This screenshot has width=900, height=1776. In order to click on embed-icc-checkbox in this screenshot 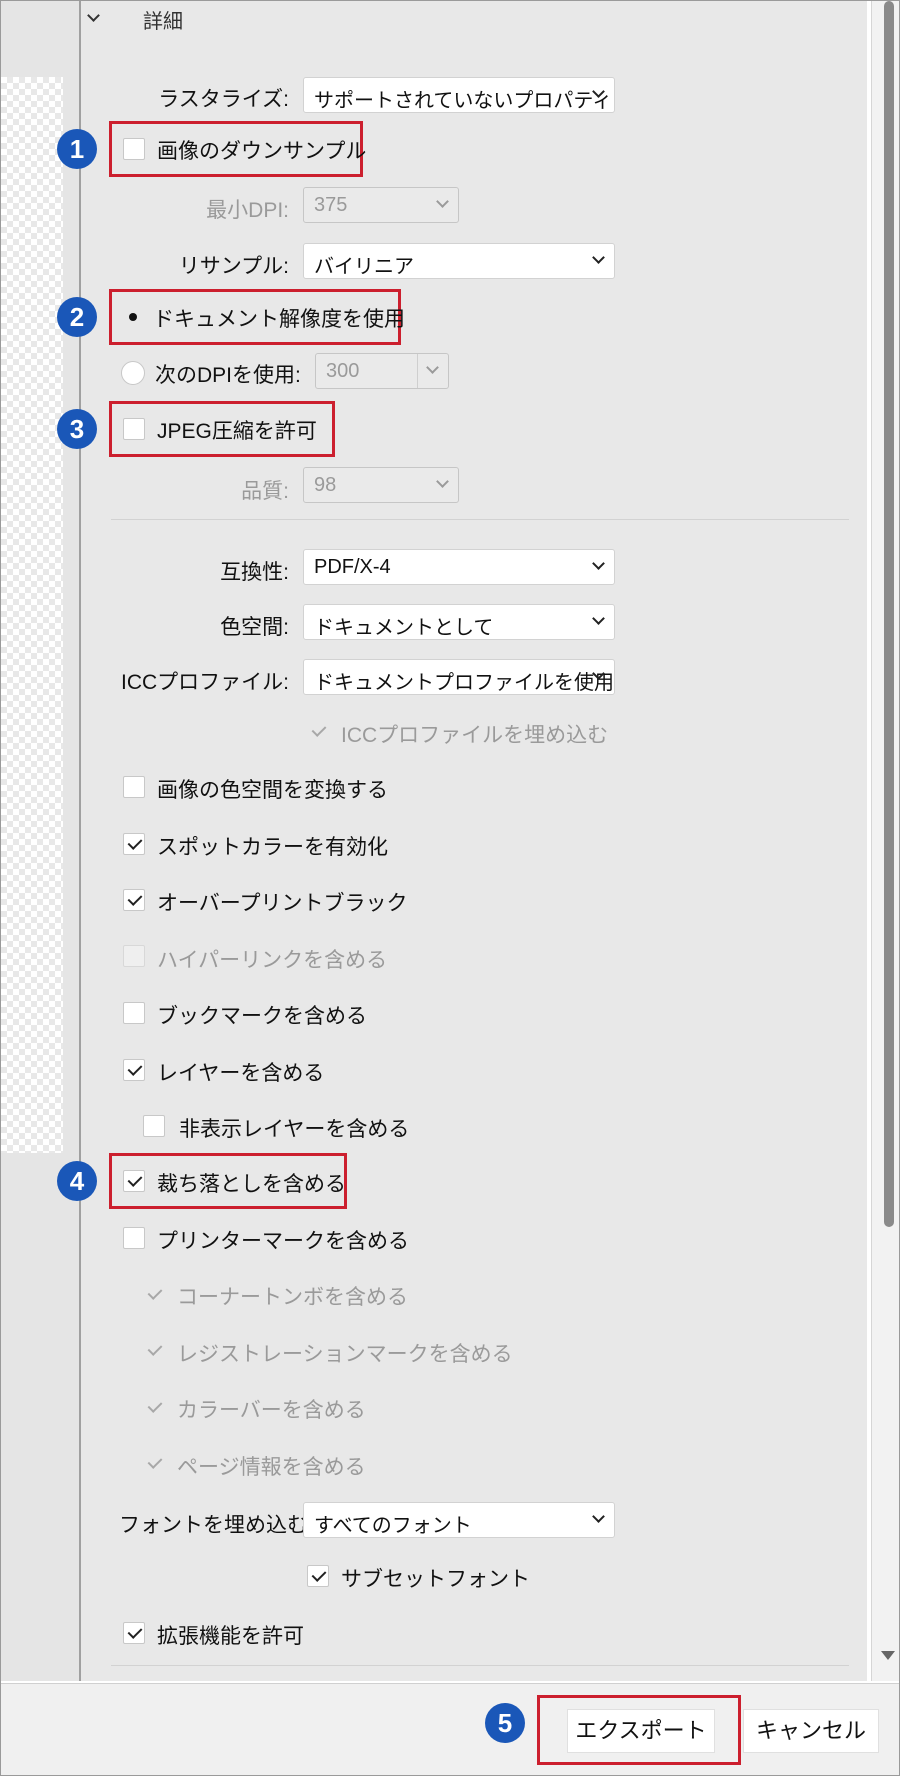, I will do `click(318, 731)`.